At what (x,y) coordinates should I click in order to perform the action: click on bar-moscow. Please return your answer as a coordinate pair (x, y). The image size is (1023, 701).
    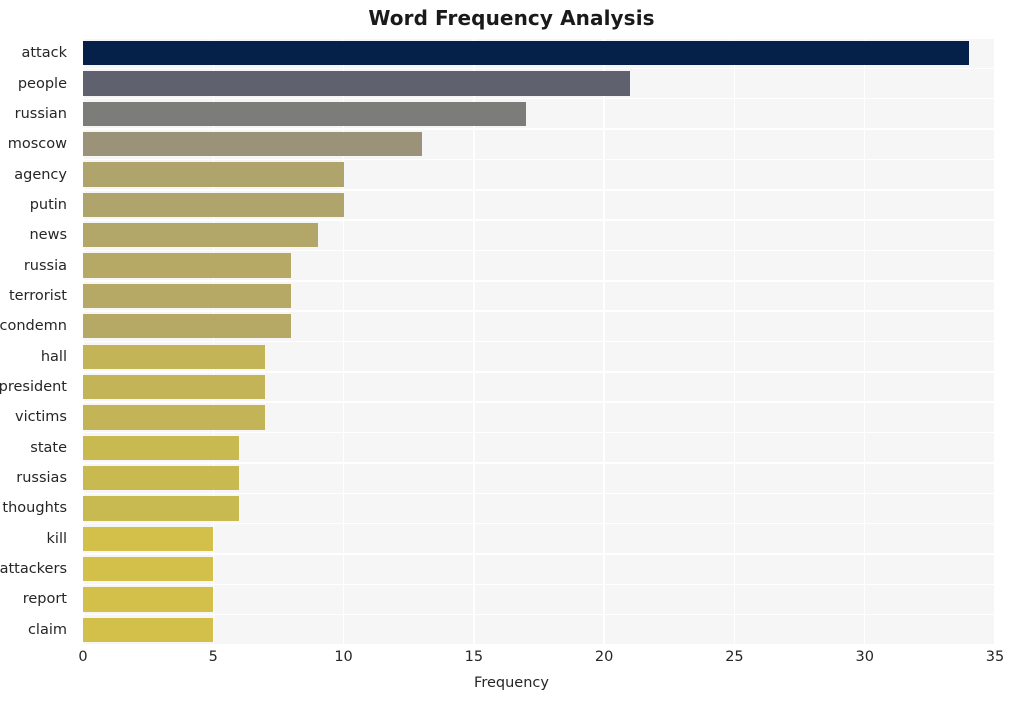
    Looking at the image, I should click on (252, 144).